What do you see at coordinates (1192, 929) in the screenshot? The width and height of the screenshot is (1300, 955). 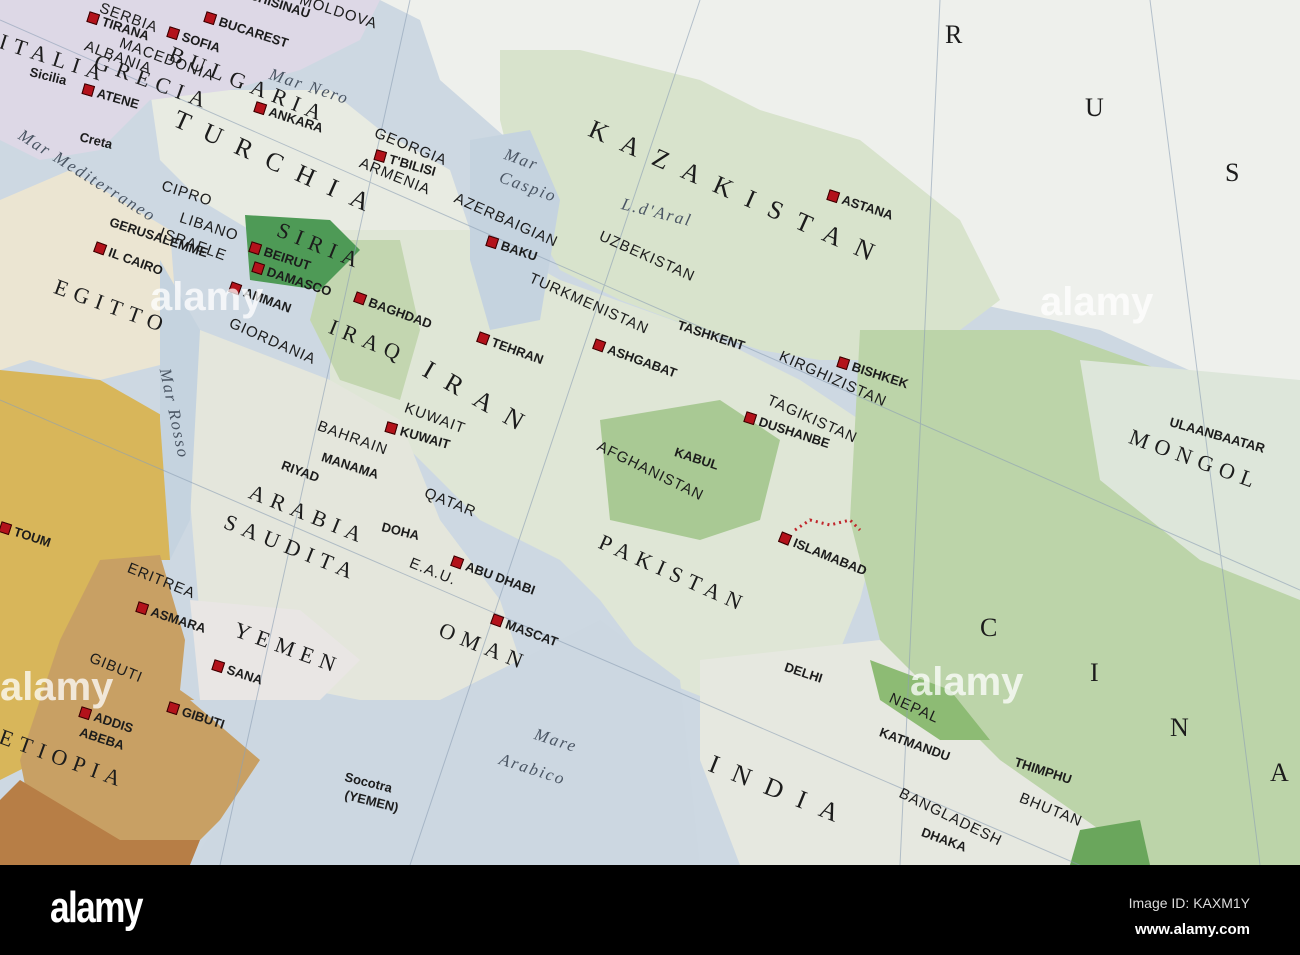 I see `site-url: www.alamy.com` at bounding box center [1192, 929].